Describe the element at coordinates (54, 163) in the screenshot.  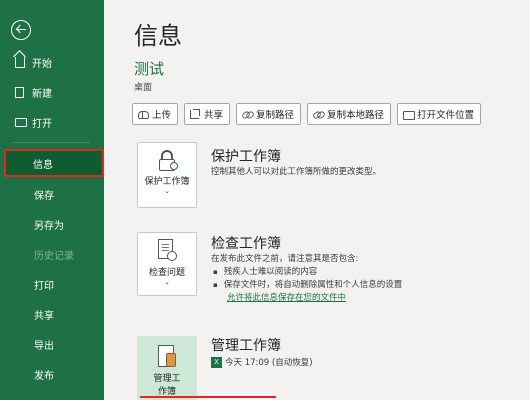
I see `nav-info: 信息` at that location.